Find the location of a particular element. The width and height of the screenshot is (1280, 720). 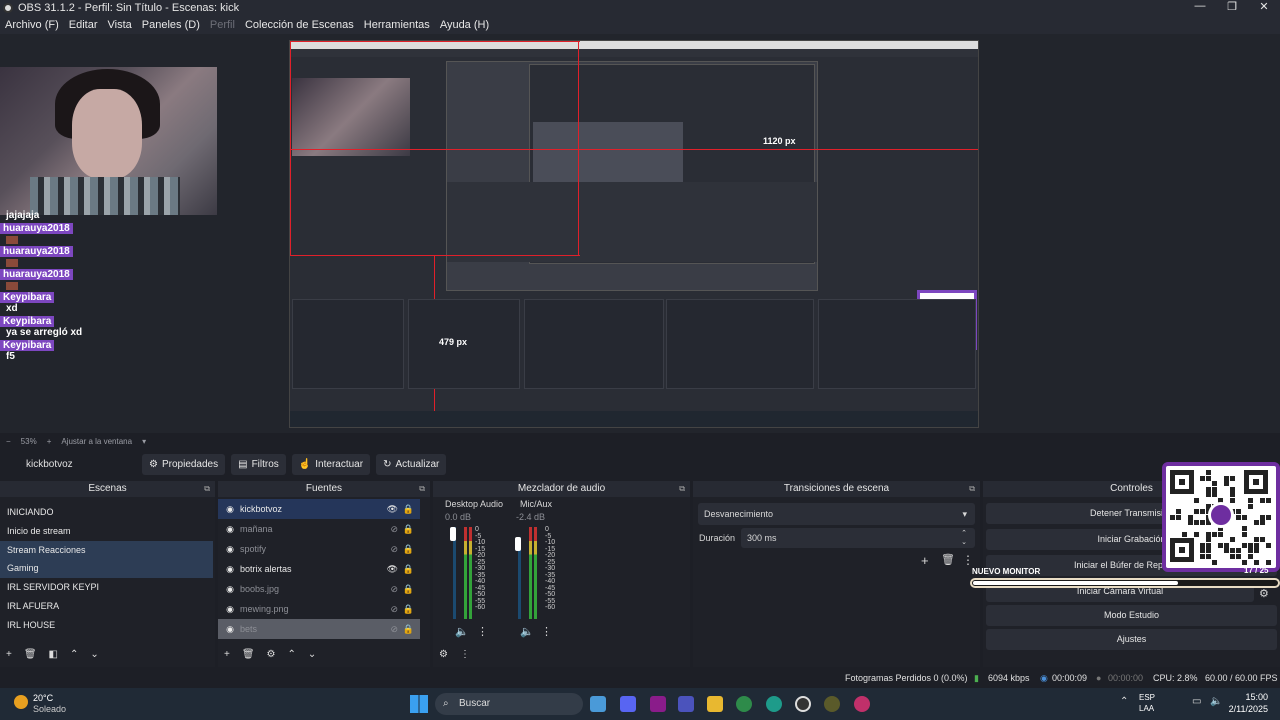

chrome-icon is located at coordinates (744, 704).